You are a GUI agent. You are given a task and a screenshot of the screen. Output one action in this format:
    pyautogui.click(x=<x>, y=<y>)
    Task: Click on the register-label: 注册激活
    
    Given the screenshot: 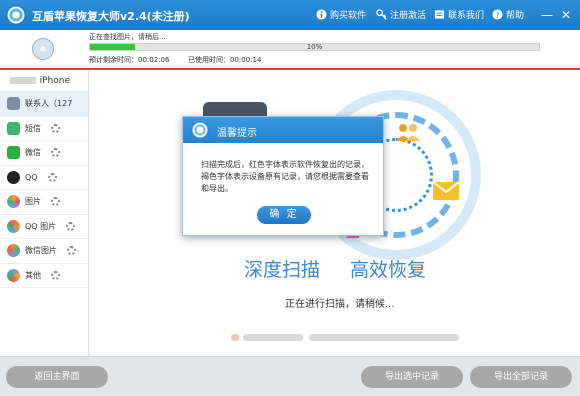 What is the action you would take?
    pyautogui.click(x=408, y=16)
    